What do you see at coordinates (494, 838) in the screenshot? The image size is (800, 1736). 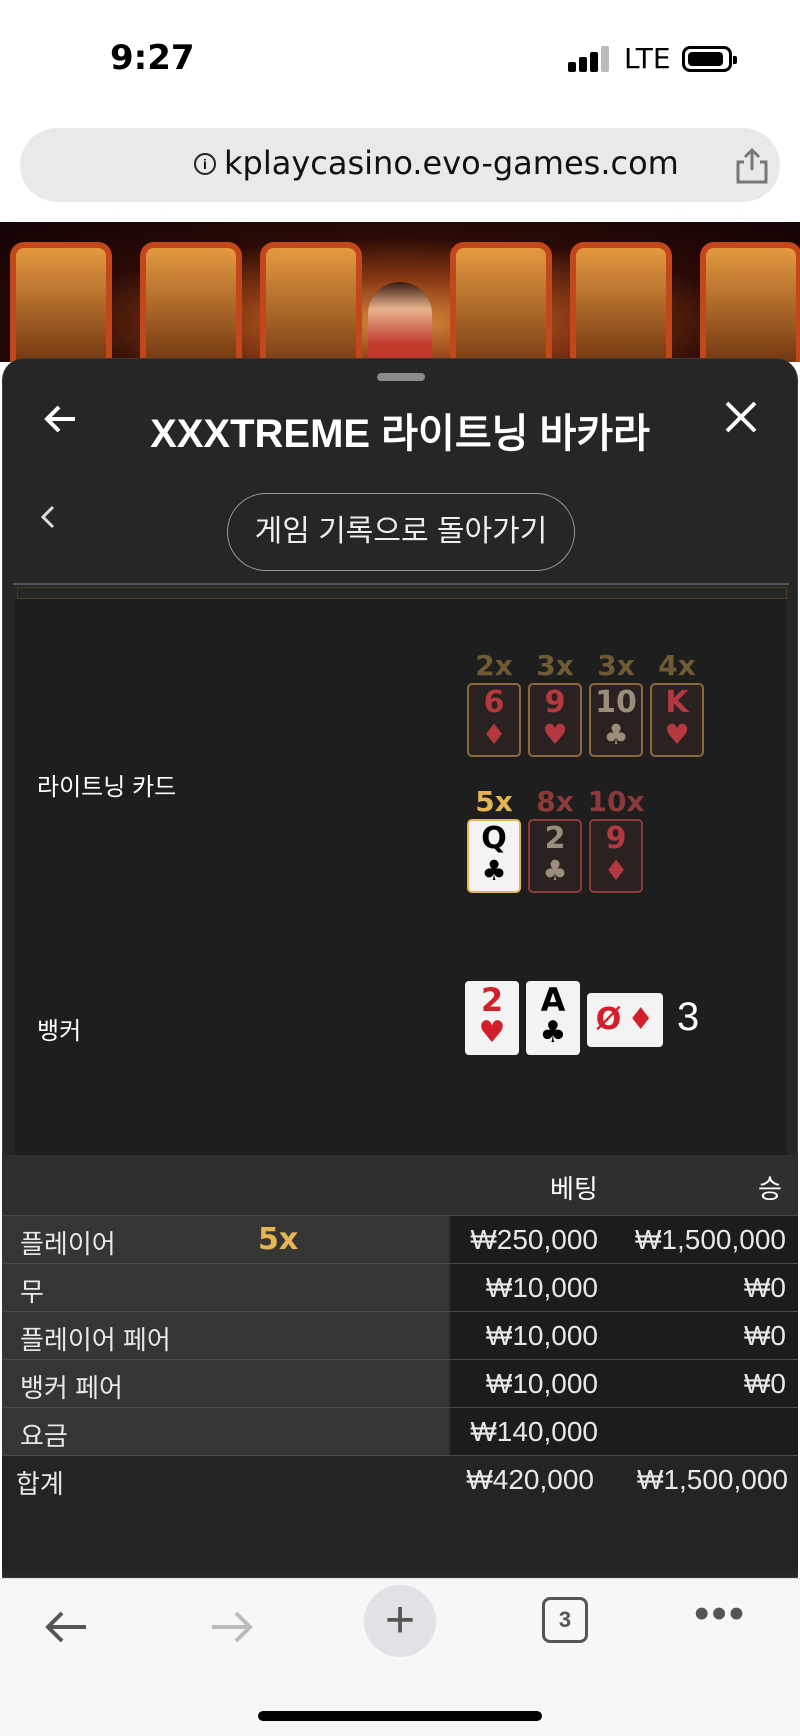 I see `card-rank: Q` at bounding box center [494, 838].